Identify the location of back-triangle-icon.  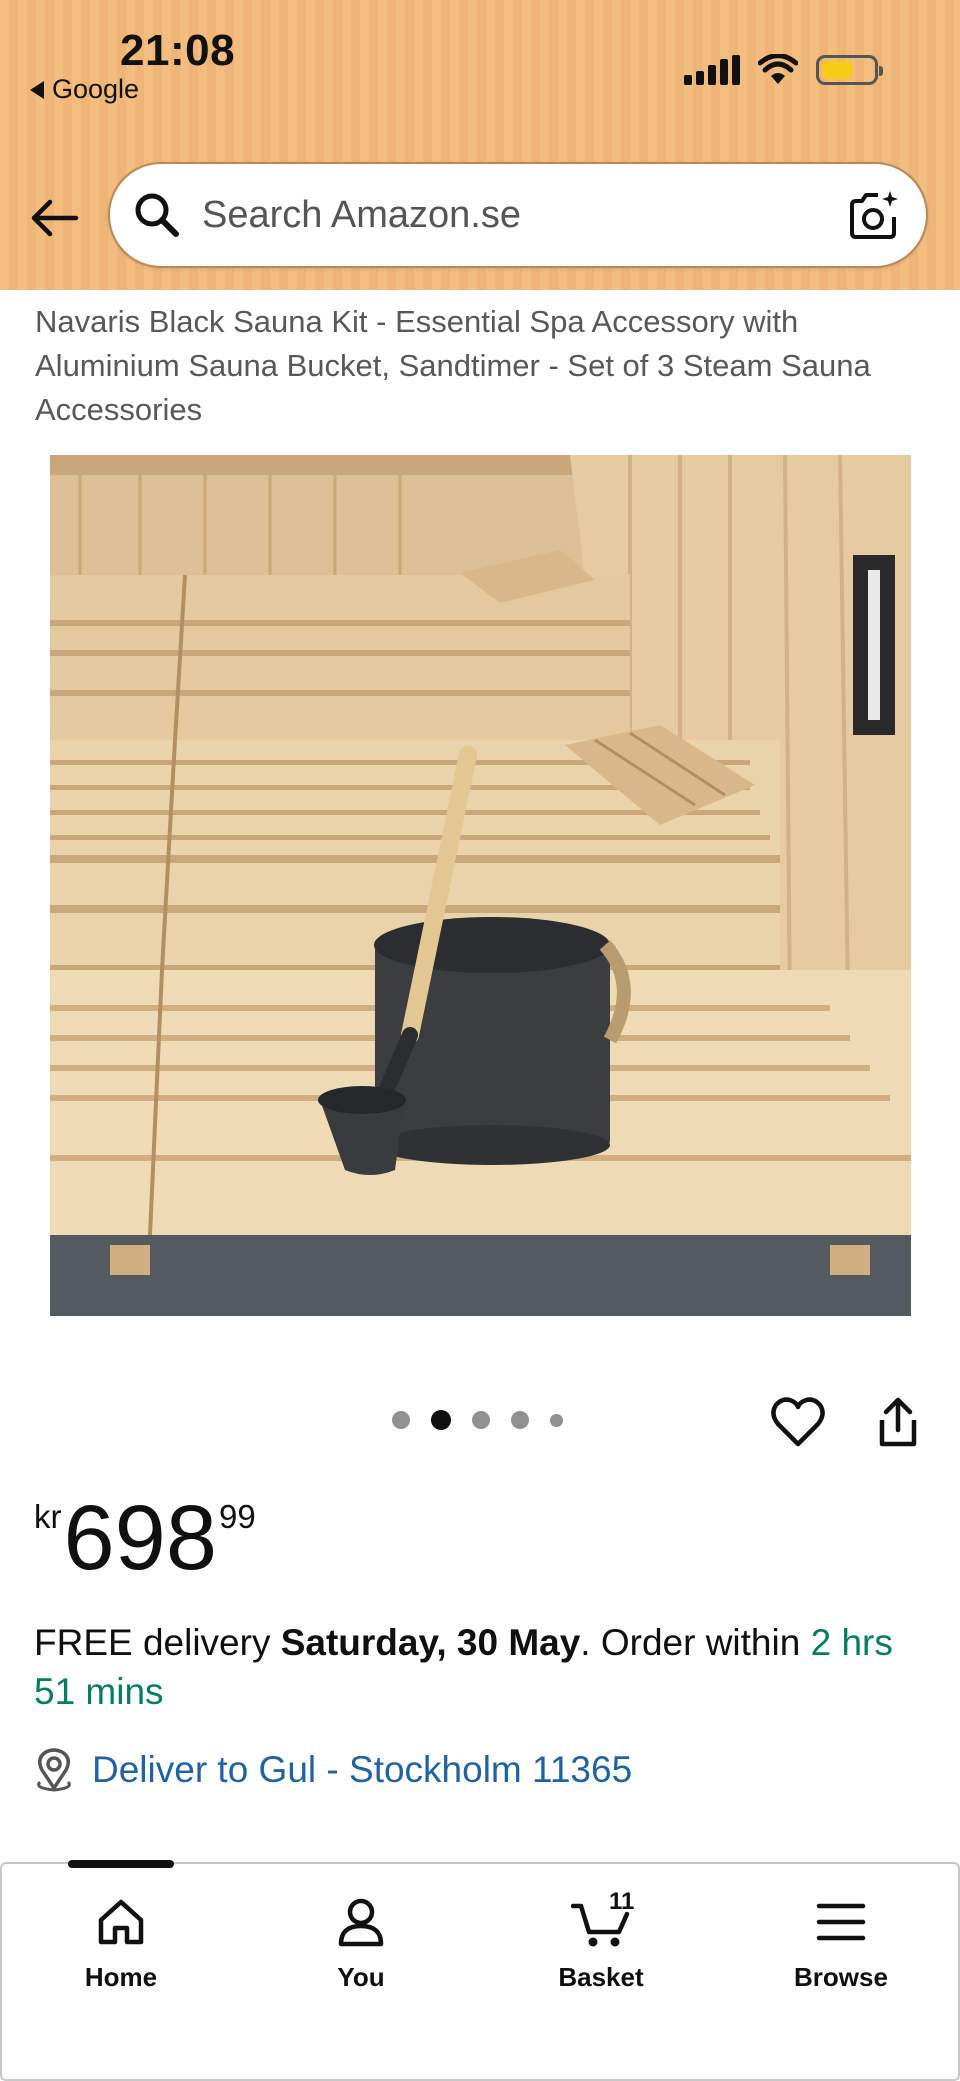
(37, 89).